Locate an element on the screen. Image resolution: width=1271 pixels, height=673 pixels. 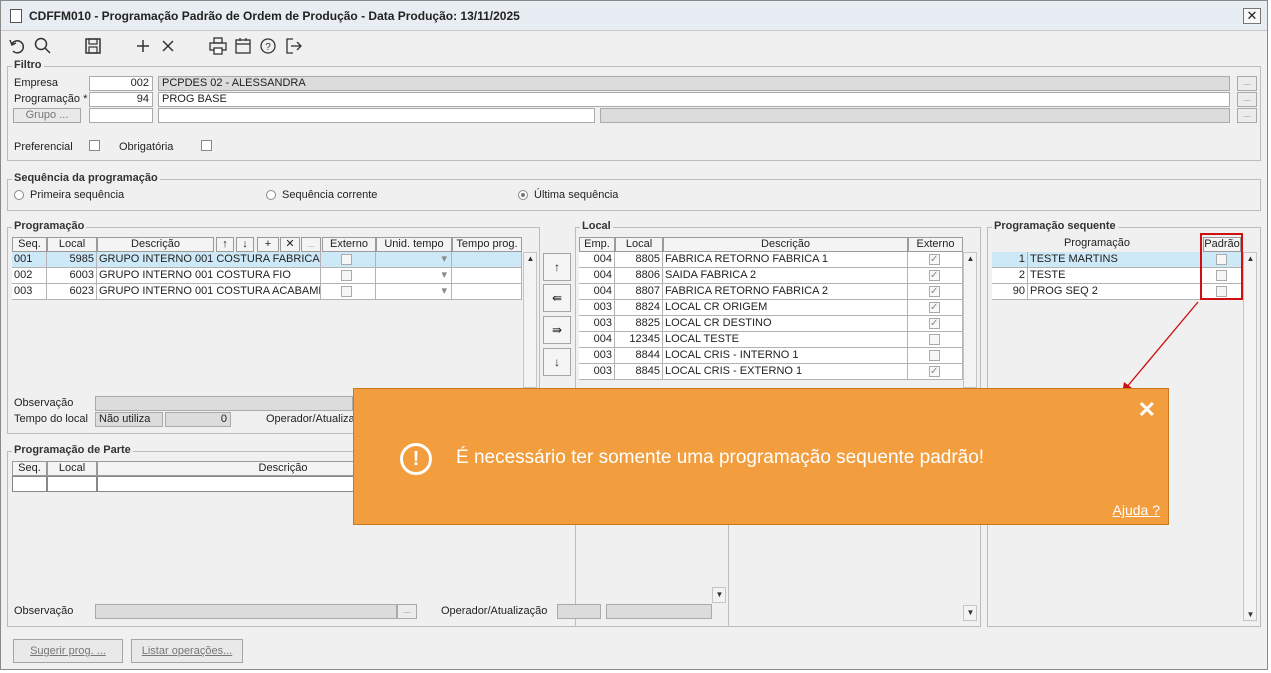
local-cell-desc: LOCAL CRIS - EXTERNO 1 is located at coordinates (785, 372).